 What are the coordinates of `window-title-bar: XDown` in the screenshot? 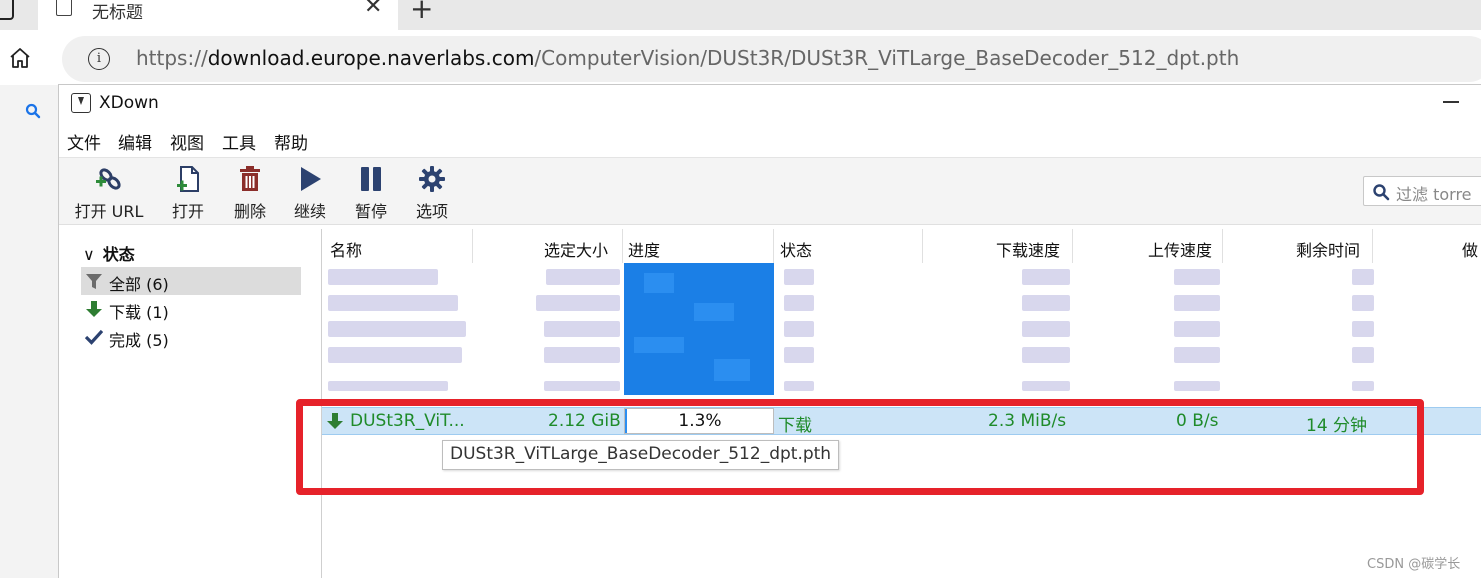 It's located at (770, 103).